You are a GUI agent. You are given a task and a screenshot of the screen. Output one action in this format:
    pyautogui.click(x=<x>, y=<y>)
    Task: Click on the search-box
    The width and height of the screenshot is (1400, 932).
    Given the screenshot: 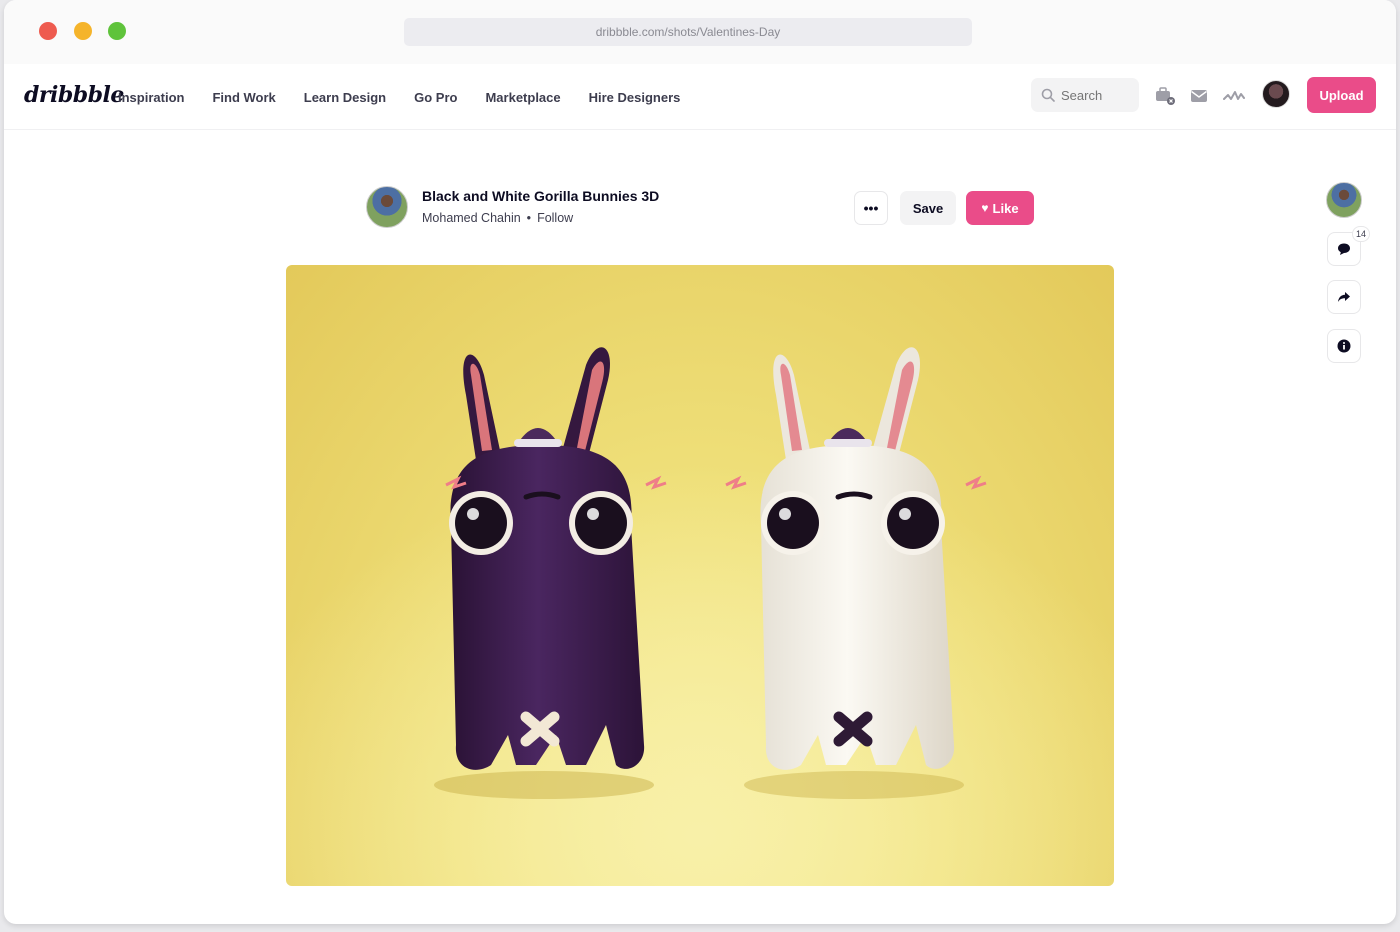 What is the action you would take?
    pyautogui.click(x=1085, y=95)
    